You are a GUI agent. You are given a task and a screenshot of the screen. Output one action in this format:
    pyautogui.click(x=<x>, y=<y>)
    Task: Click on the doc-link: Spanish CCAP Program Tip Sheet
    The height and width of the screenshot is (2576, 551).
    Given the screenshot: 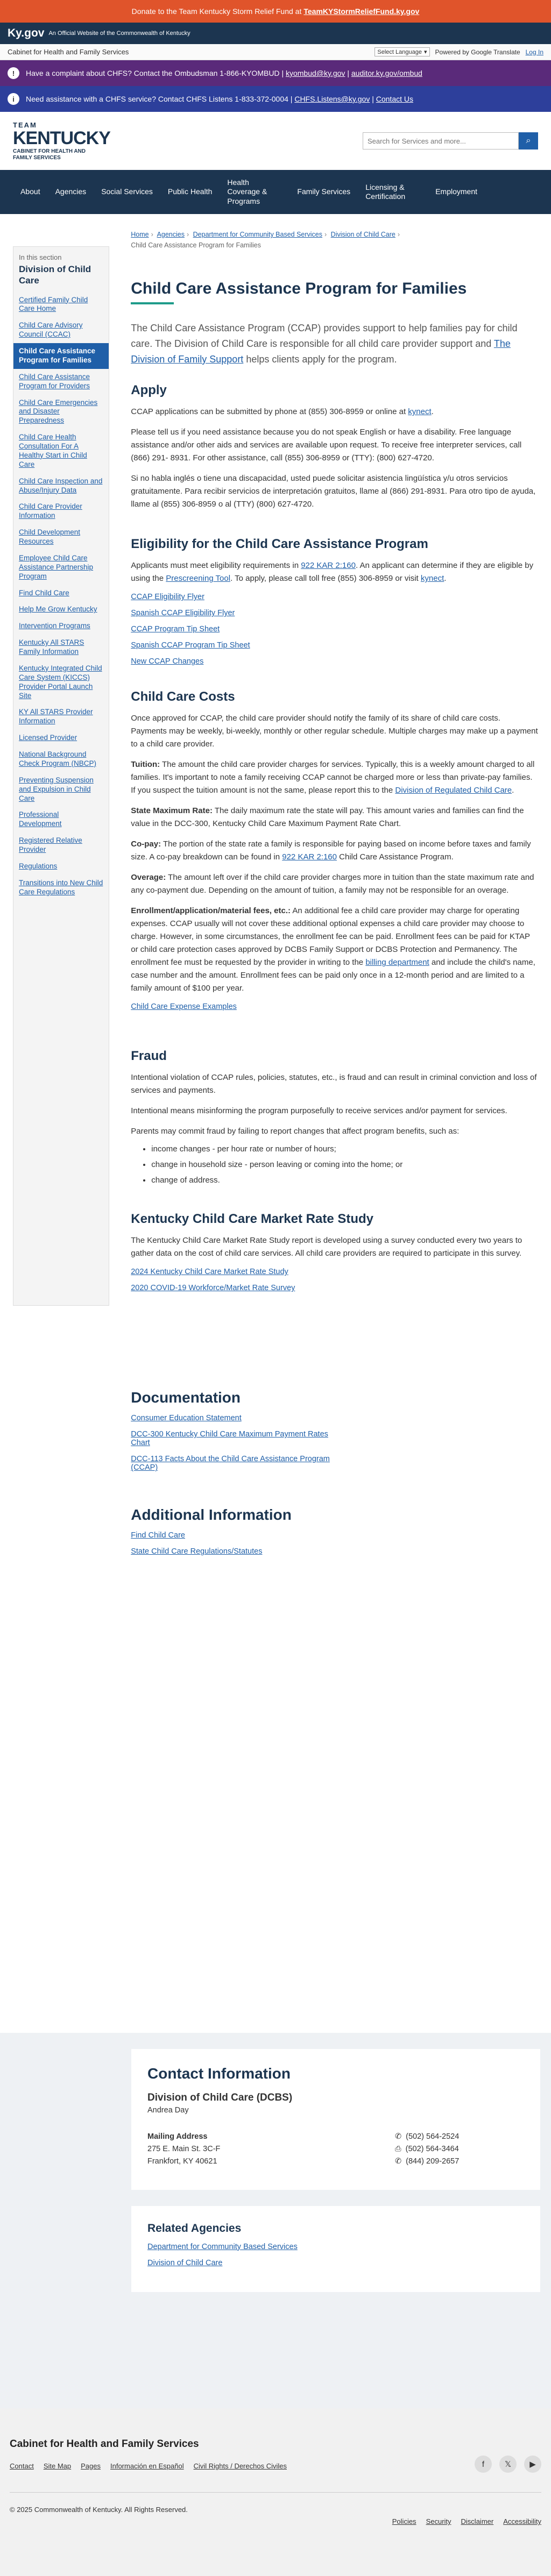 What is the action you would take?
    pyautogui.click(x=334, y=645)
    